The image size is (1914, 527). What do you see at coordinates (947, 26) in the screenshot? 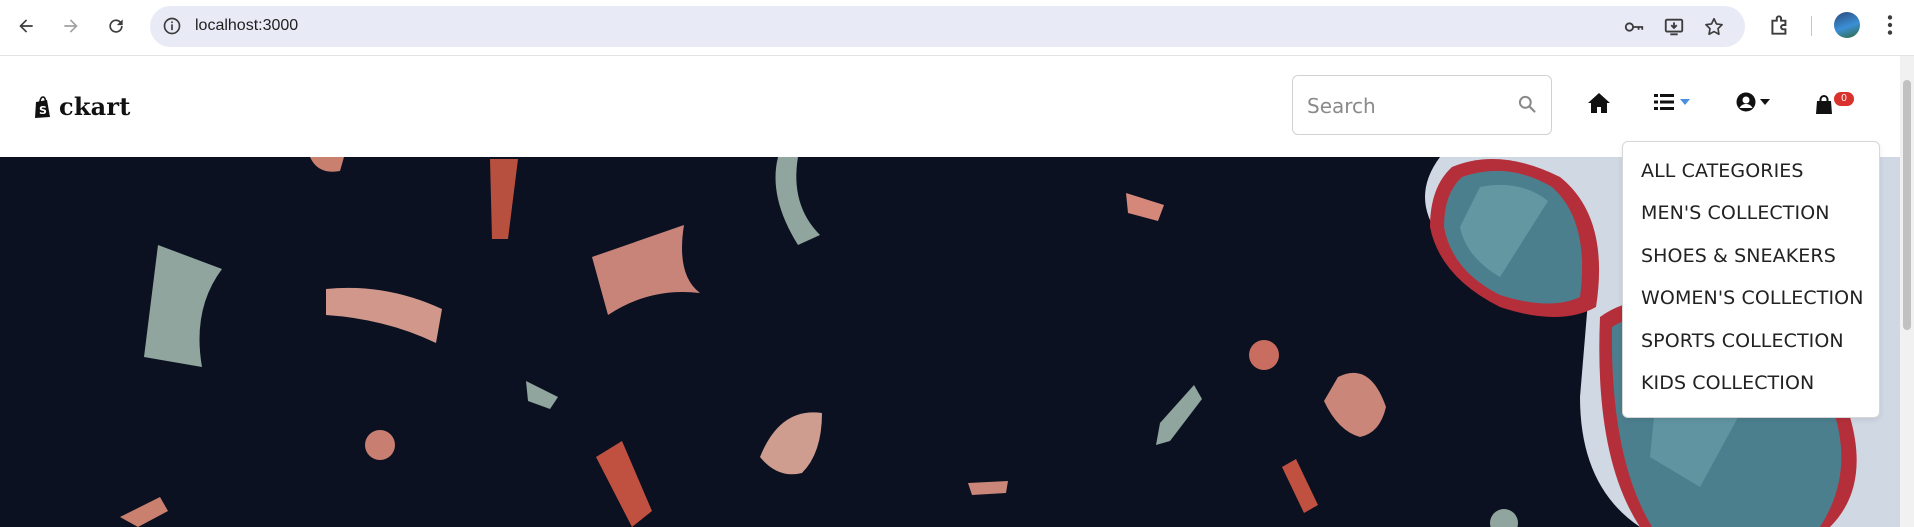
I see `address-bar: localhost:3000` at bounding box center [947, 26].